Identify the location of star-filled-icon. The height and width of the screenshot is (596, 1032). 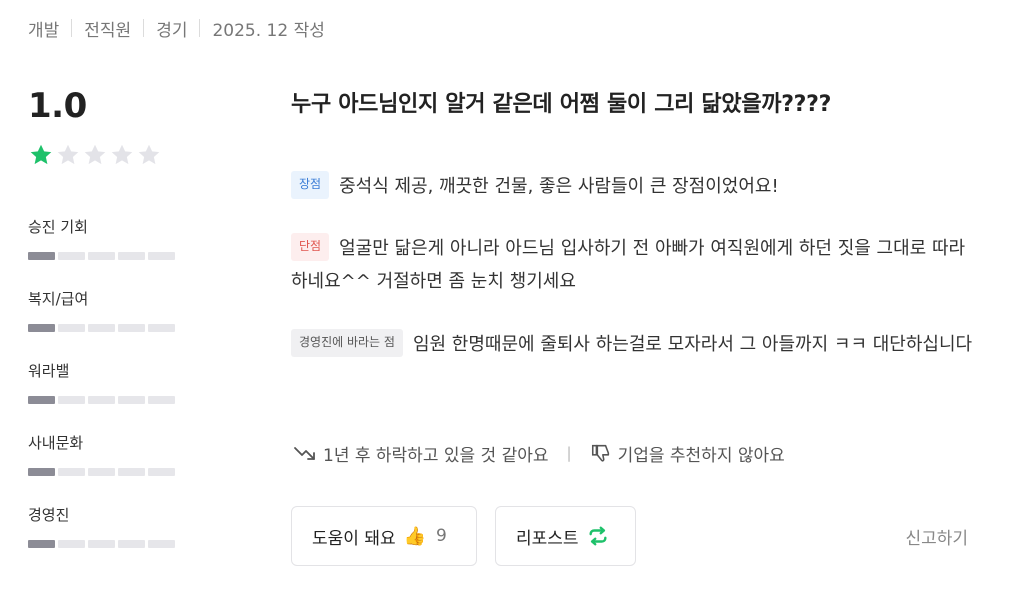
(41, 154).